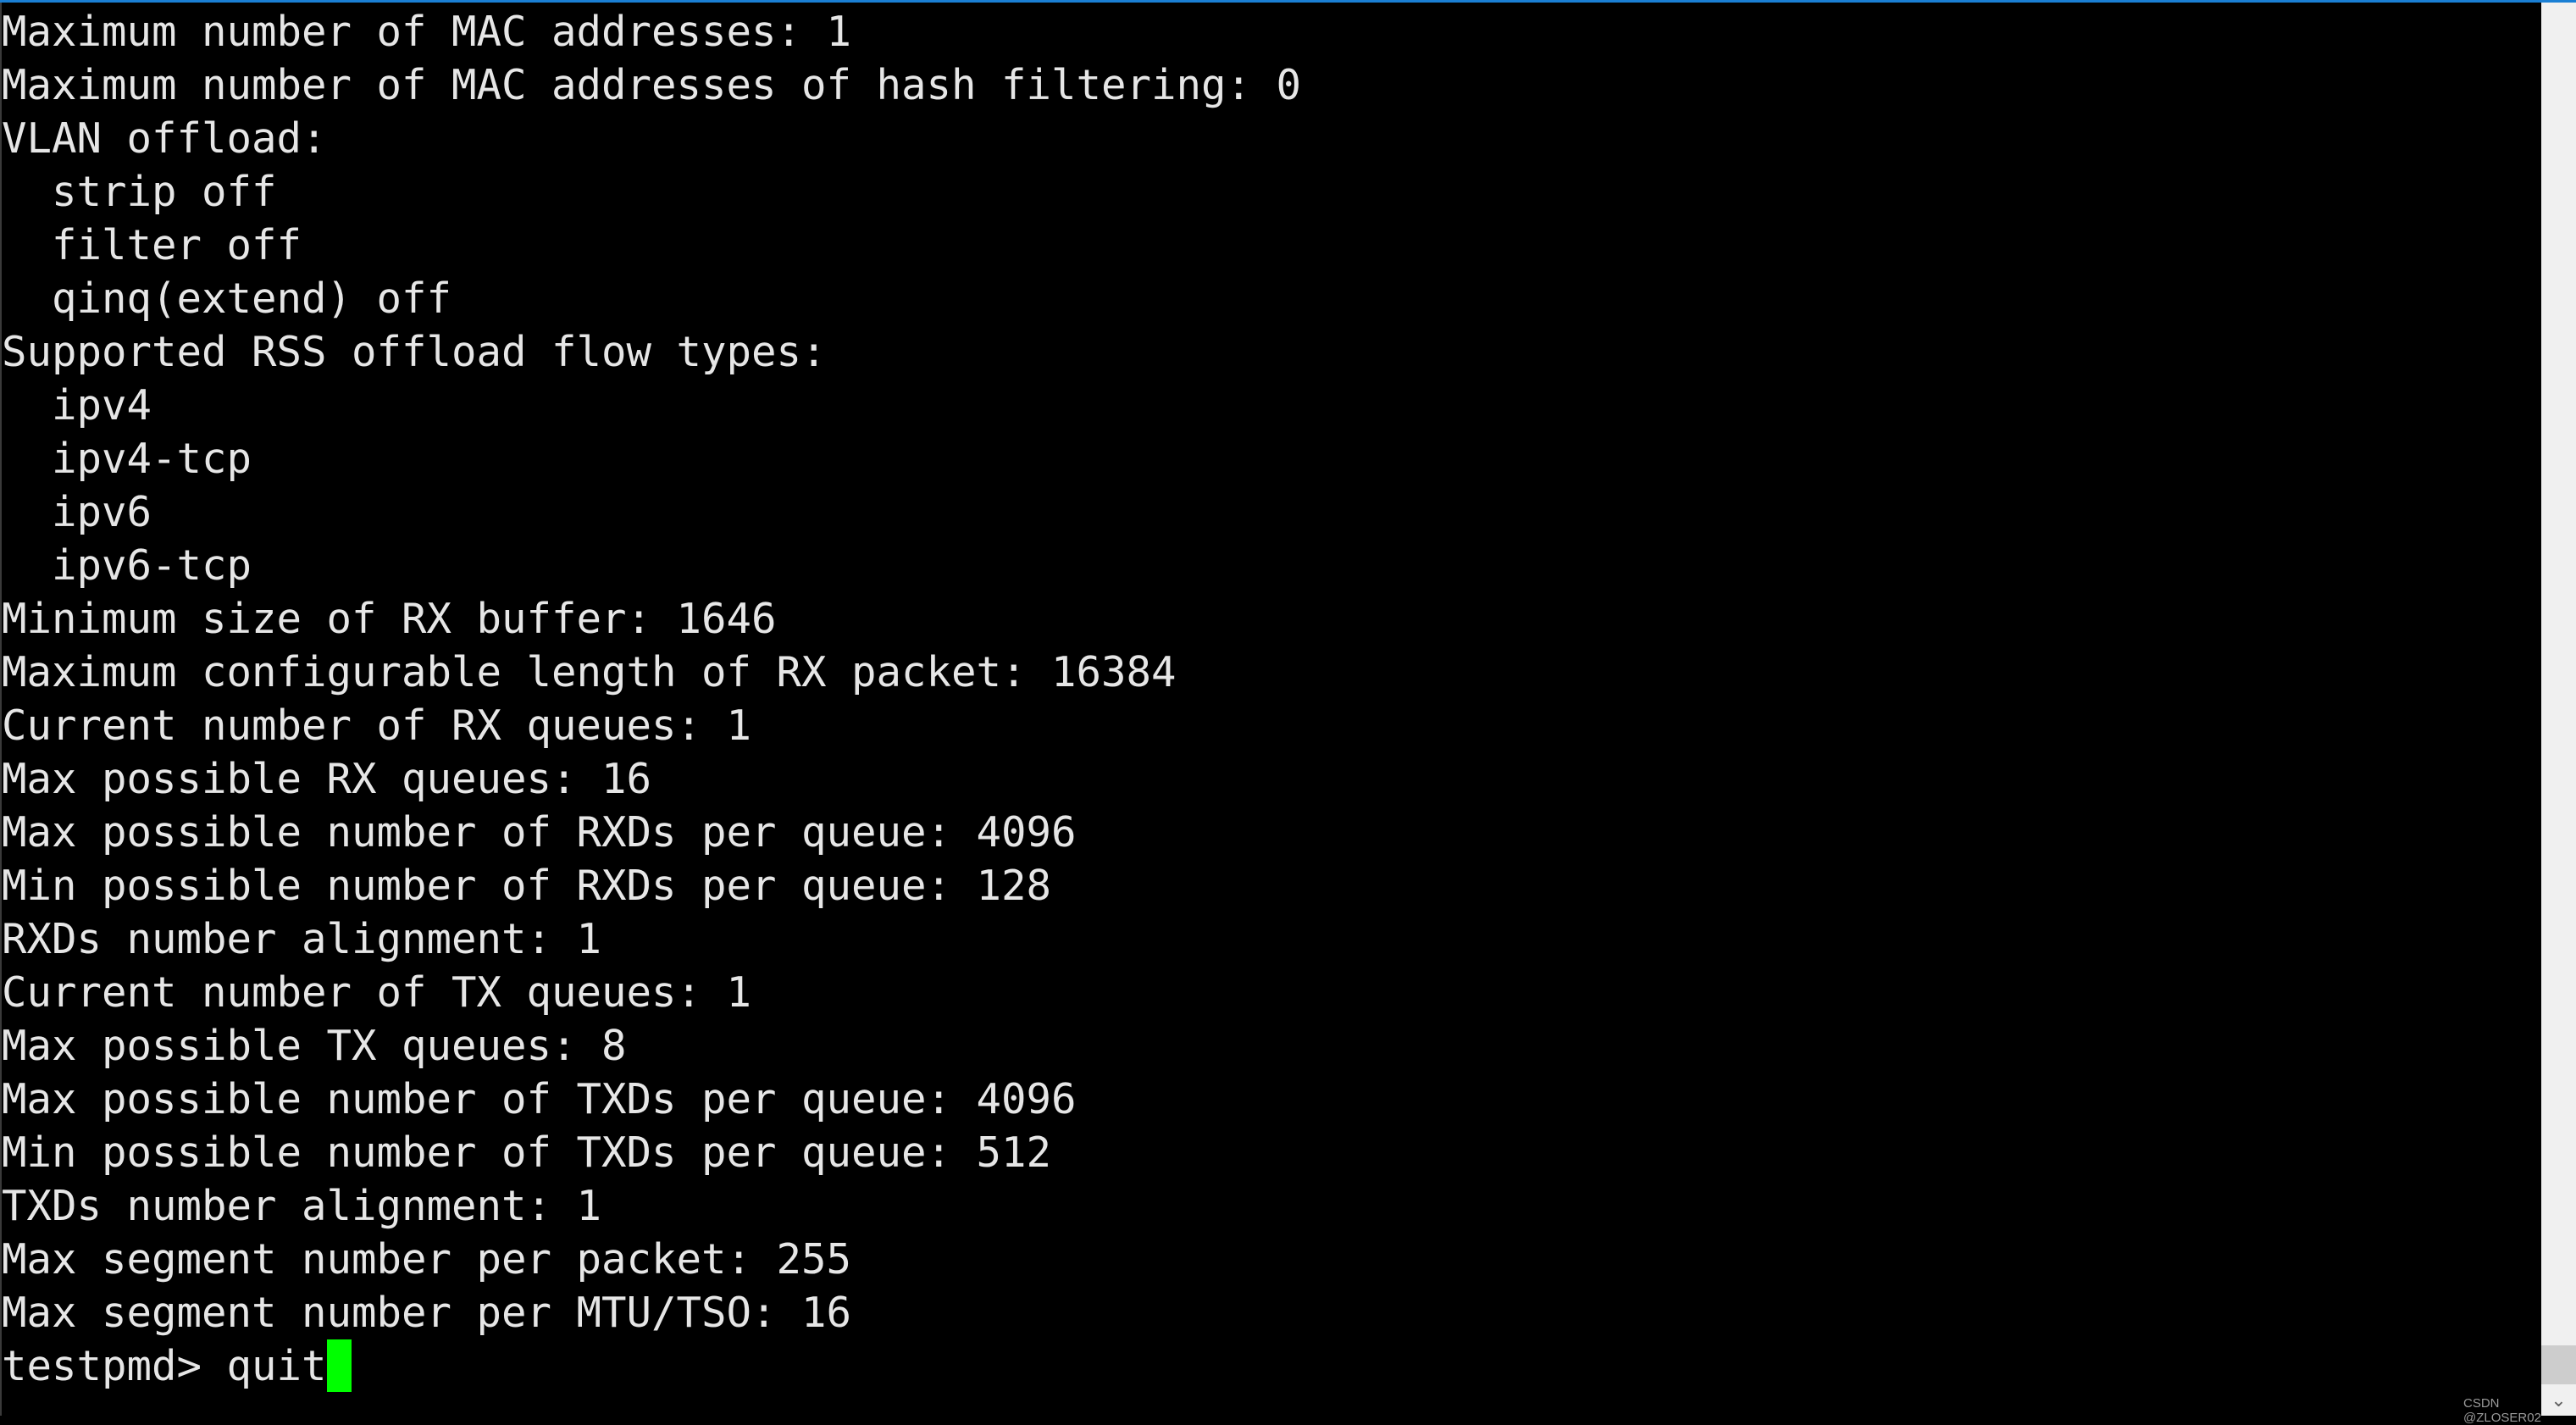  Describe the element at coordinates (127, 565) in the screenshot. I see `terminal-line: ipv6-tcp` at that location.